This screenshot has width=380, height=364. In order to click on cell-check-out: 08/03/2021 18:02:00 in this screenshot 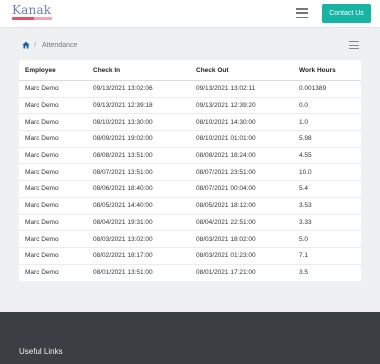, I will do `click(241, 239)`.